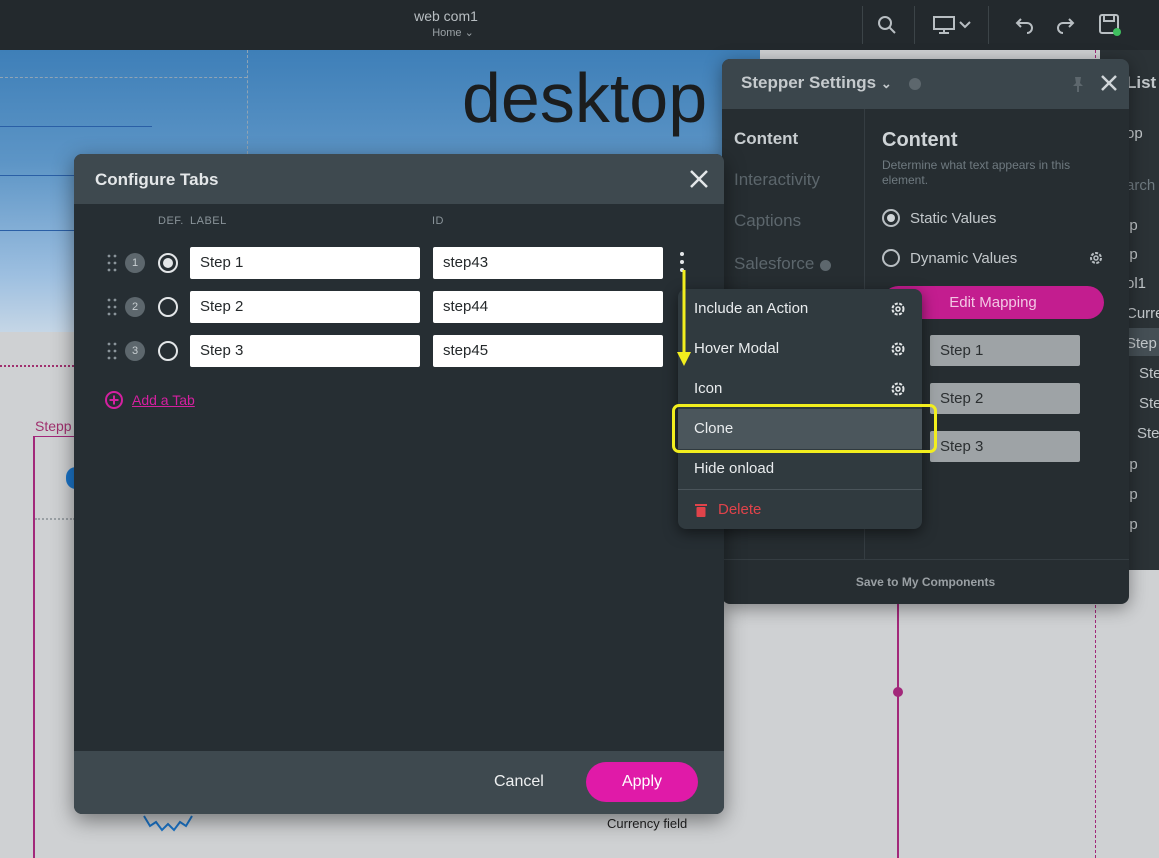 This screenshot has width=1159, height=858. Describe the element at coordinates (446, 16) in the screenshot. I see `site-name: web com1` at that location.